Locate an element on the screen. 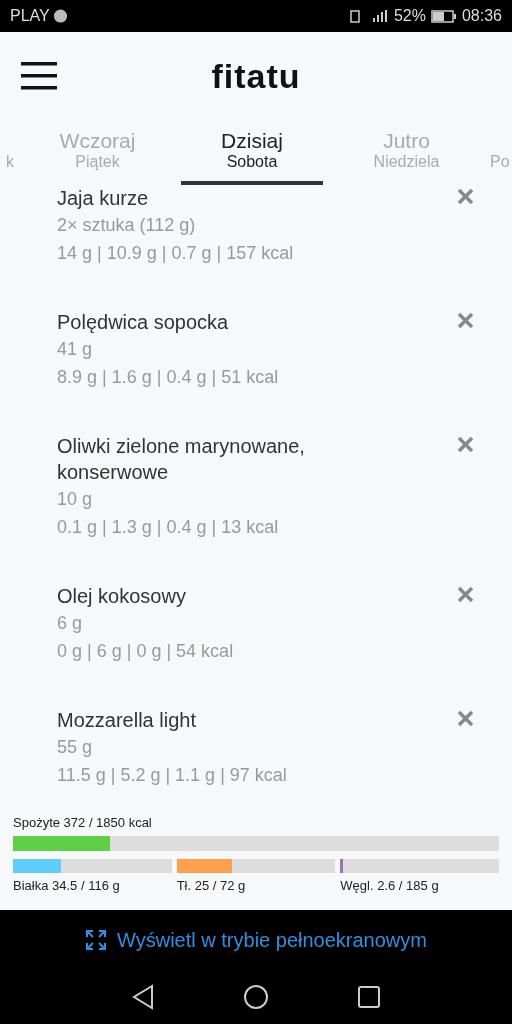 This screenshot has width=512, height=1024. back-icon is located at coordinates (143, 997).